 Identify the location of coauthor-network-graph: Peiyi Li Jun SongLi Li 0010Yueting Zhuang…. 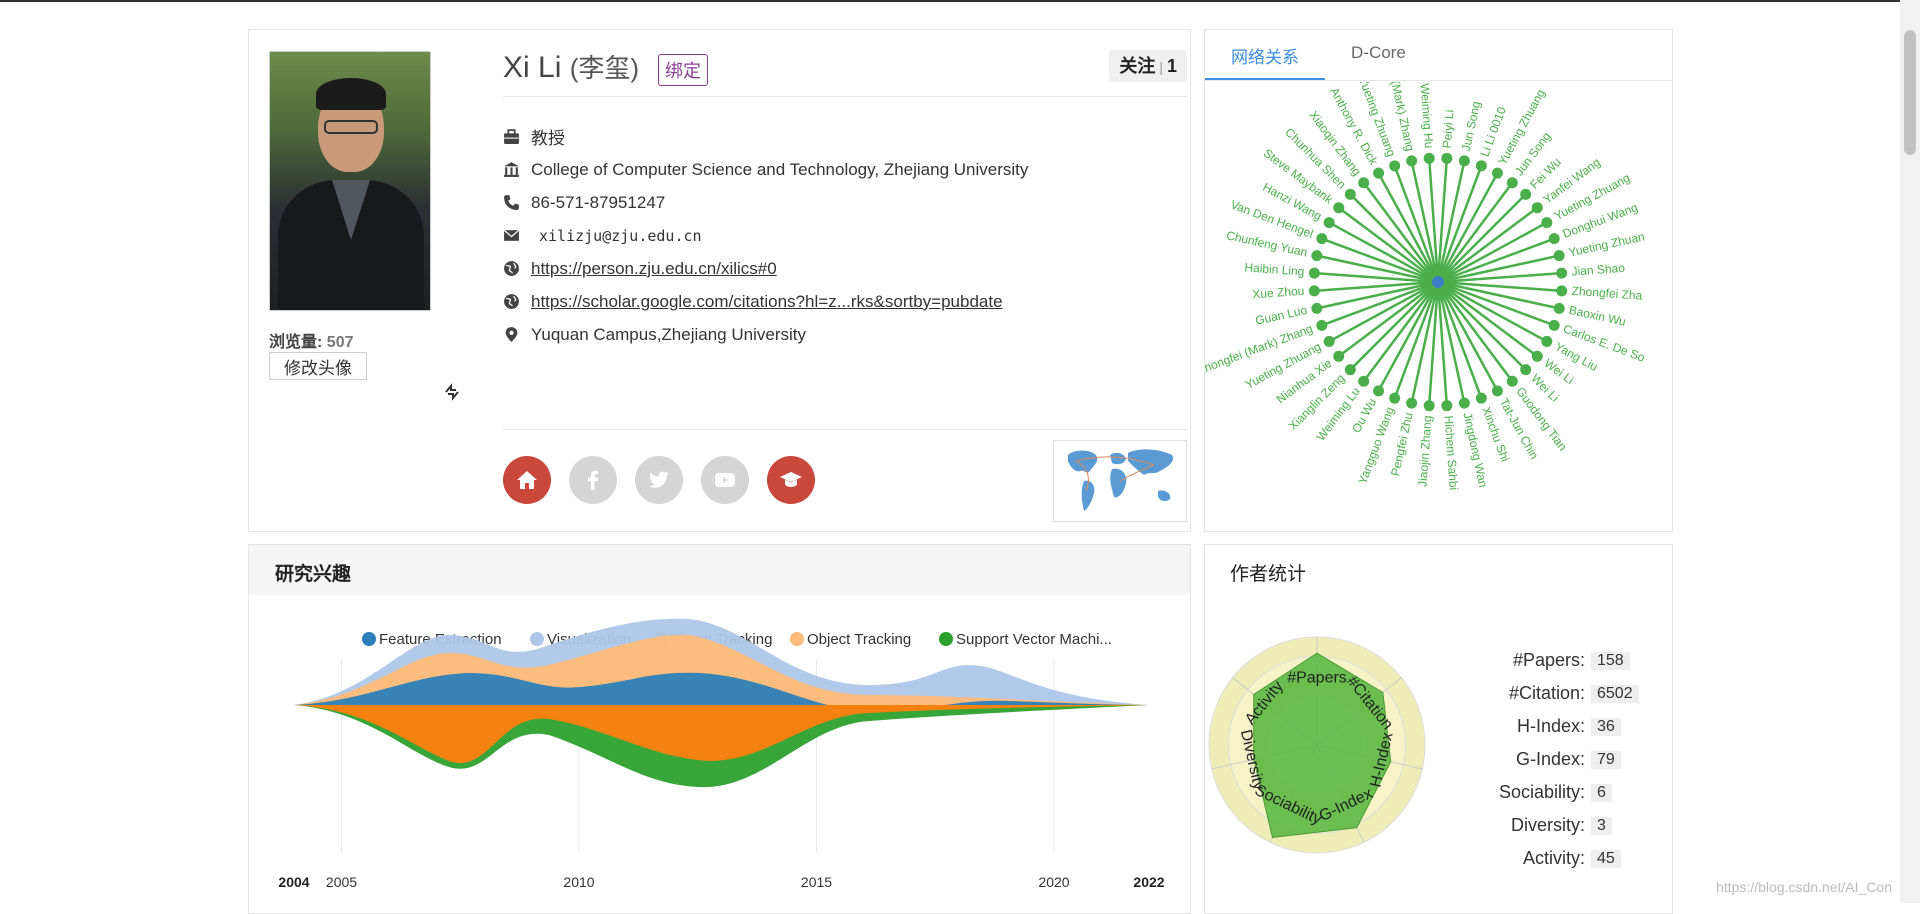
(1438, 306).